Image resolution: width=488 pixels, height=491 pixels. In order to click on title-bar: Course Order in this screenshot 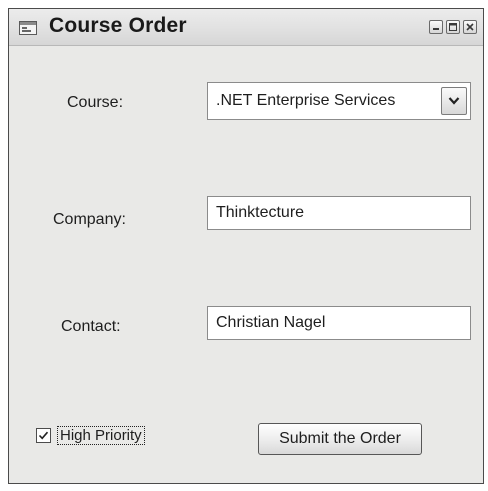, I will do `click(246, 27)`.